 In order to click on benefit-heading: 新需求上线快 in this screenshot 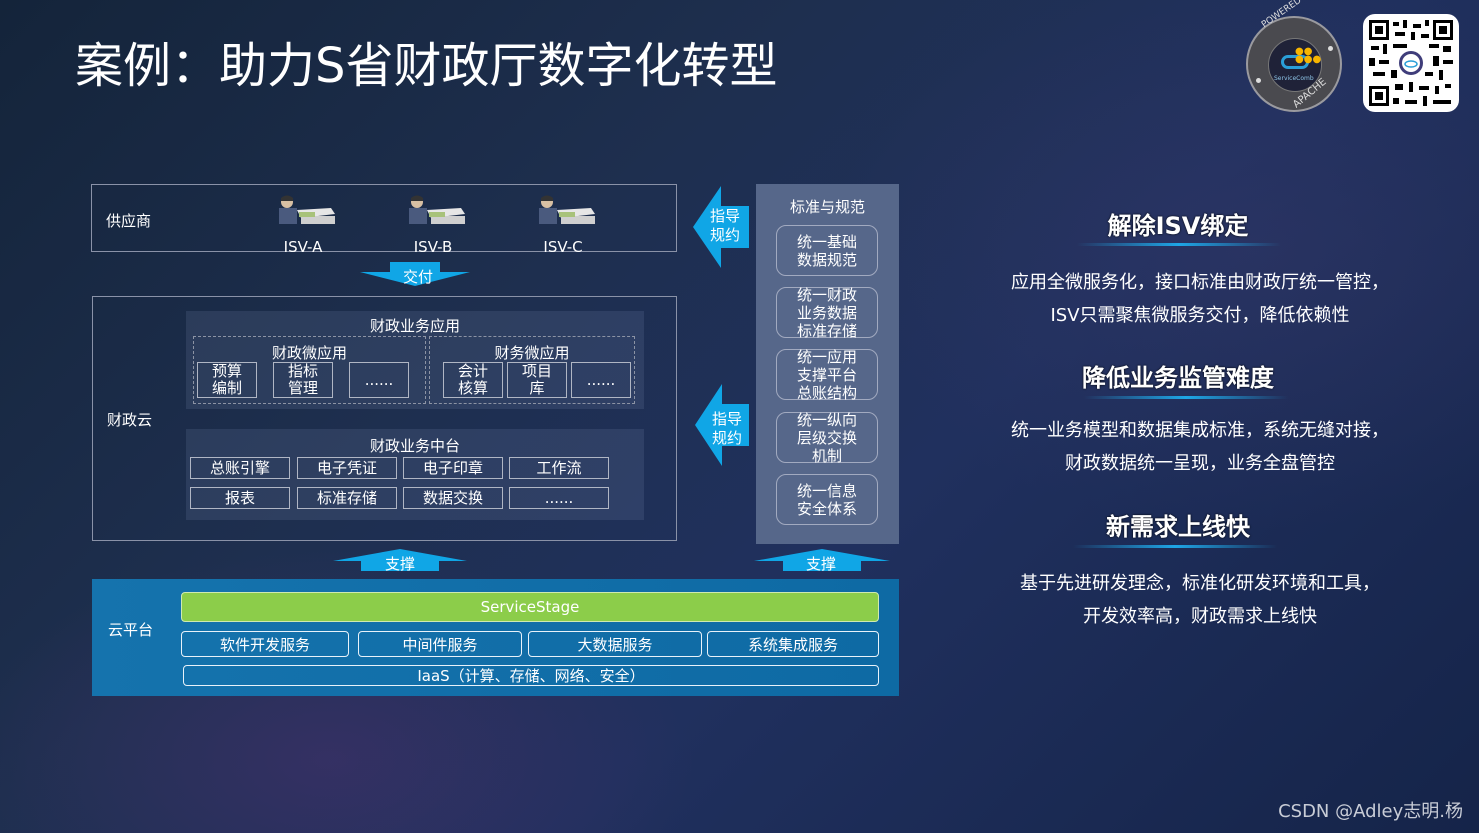, I will do `click(1178, 527)`.